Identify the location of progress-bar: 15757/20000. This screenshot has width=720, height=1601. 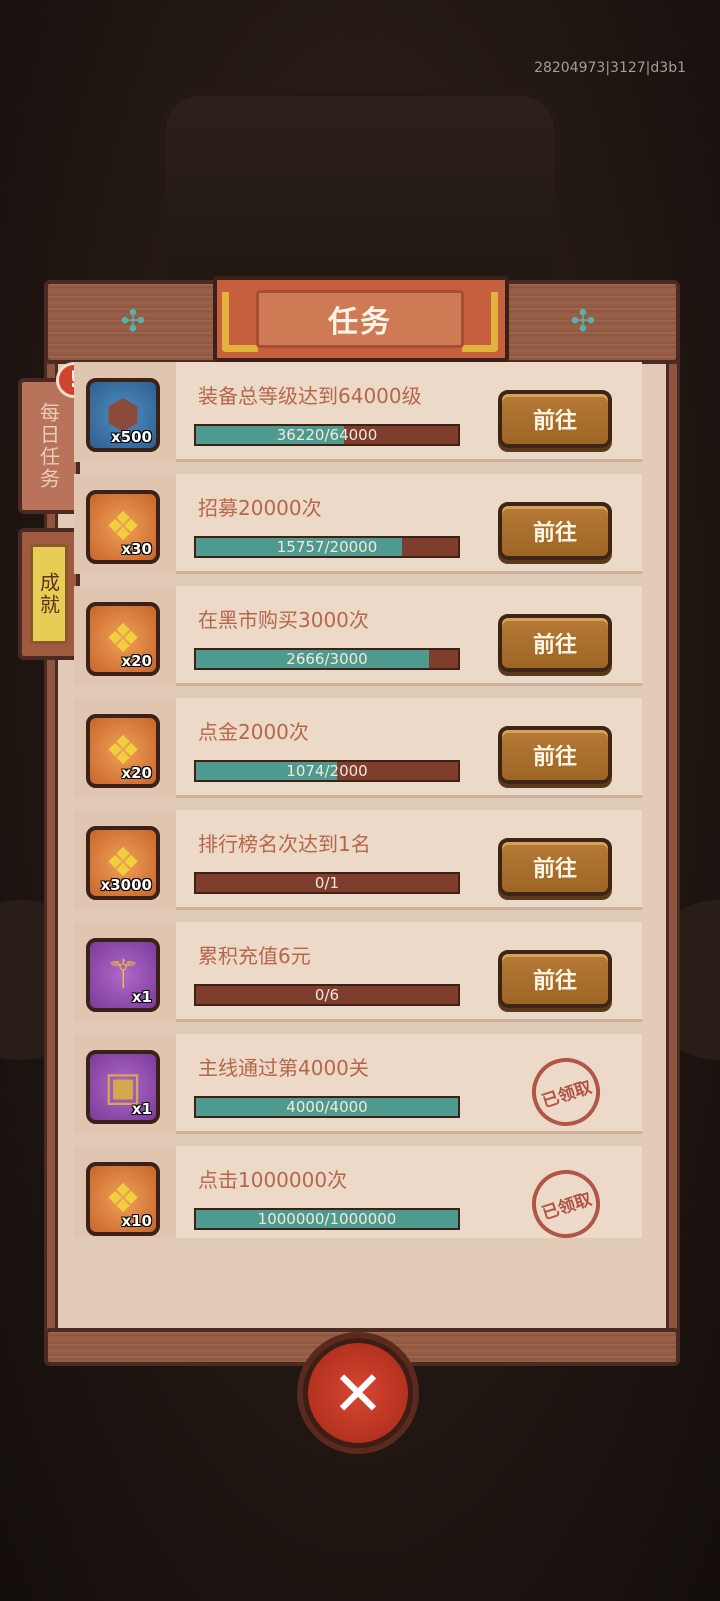
(327, 547).